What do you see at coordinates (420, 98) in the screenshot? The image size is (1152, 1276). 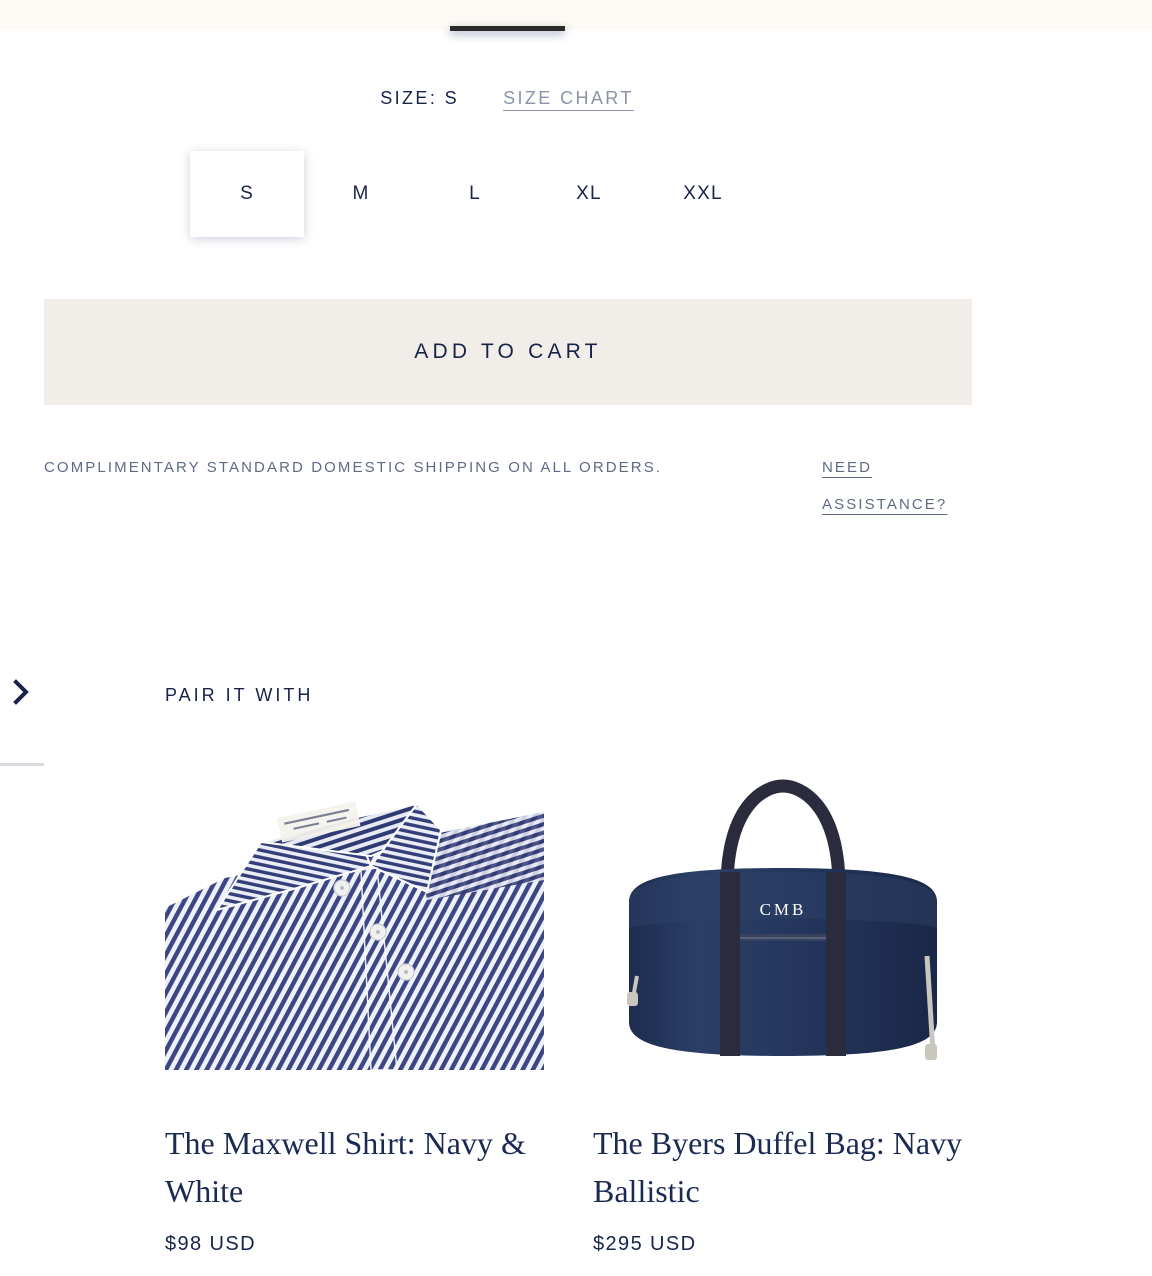 I see `size-label: SIZE: S` at bounding box center [420, 98].